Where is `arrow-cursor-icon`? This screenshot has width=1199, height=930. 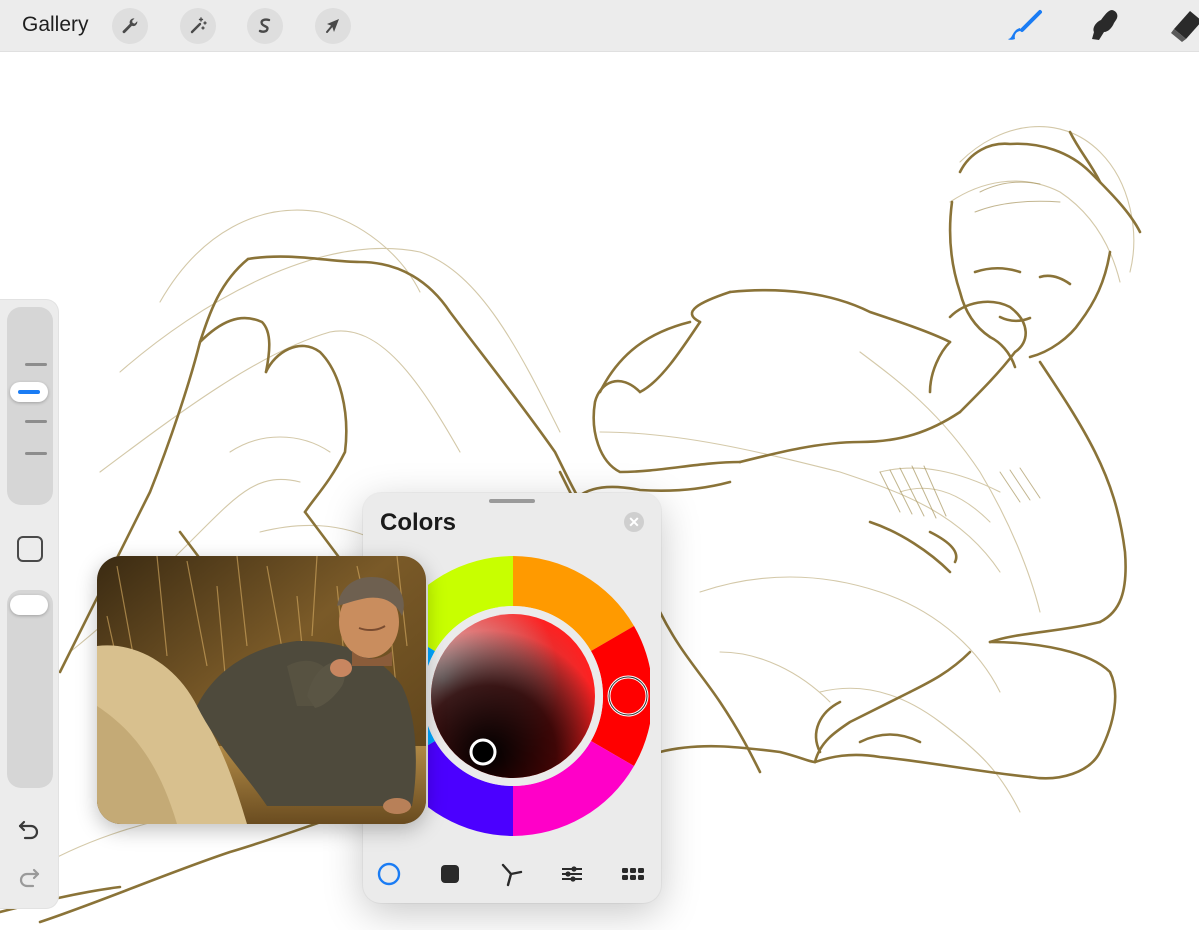
arrow-cursor-icon is located at coordinates (332, 26).